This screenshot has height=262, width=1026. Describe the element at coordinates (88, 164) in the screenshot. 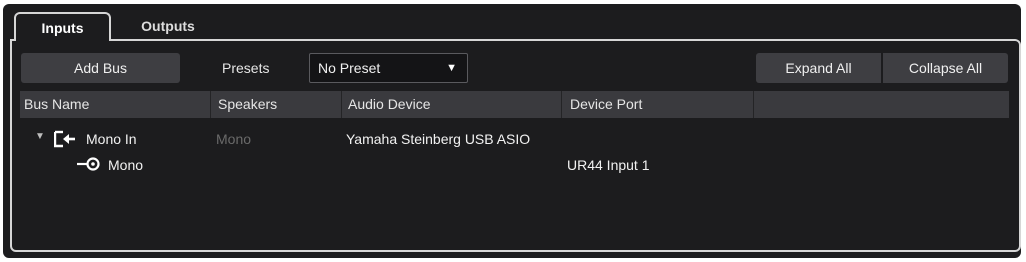

I see `channel-input-icon` at that location.